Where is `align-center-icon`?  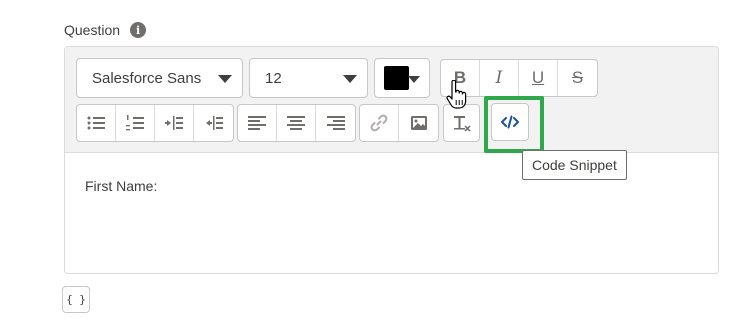
align-center-icon is located at coordinates (296, 123).